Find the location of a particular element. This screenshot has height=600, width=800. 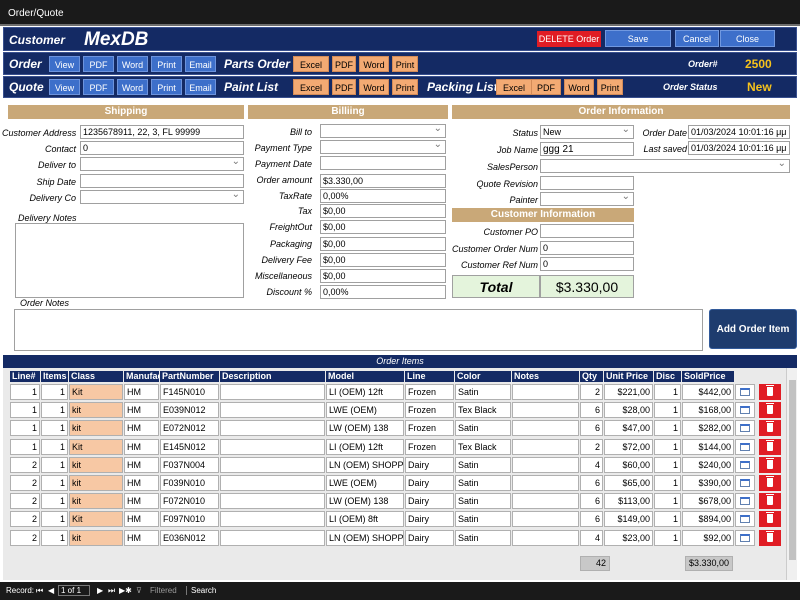

last-record-icon: ⏭ is located at coordinates (111, 591).